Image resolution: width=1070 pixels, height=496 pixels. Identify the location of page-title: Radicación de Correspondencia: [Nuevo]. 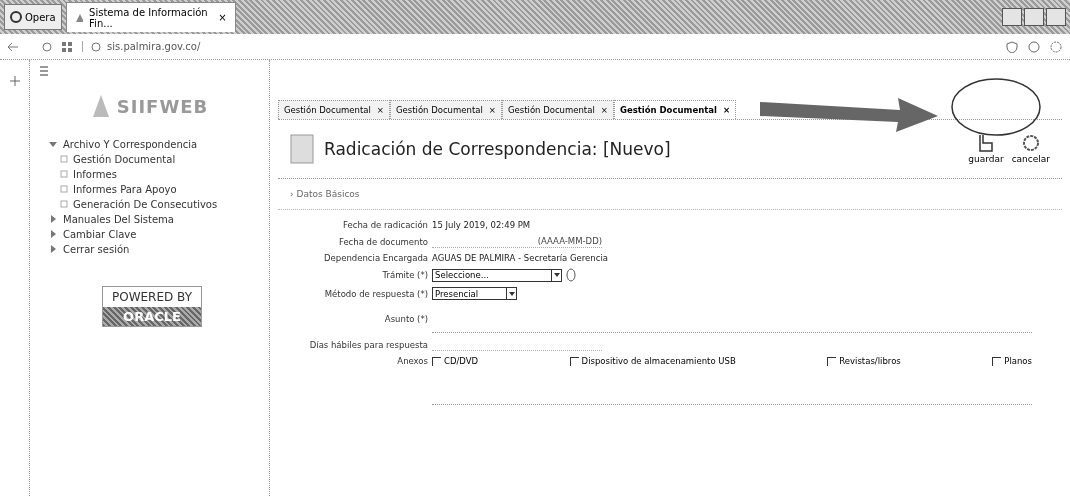
(497, 149).